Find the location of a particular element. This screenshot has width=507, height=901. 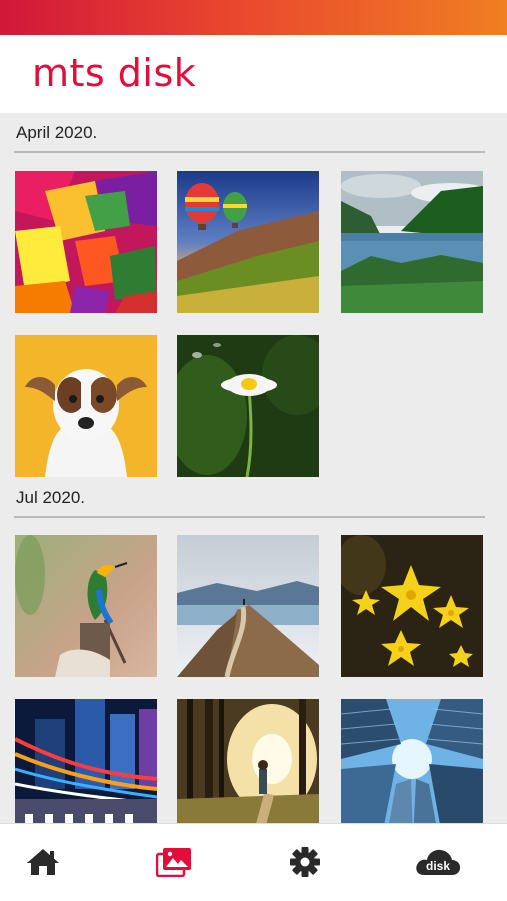

photo-hot-air-balloons is located at coordinates (248, 242).